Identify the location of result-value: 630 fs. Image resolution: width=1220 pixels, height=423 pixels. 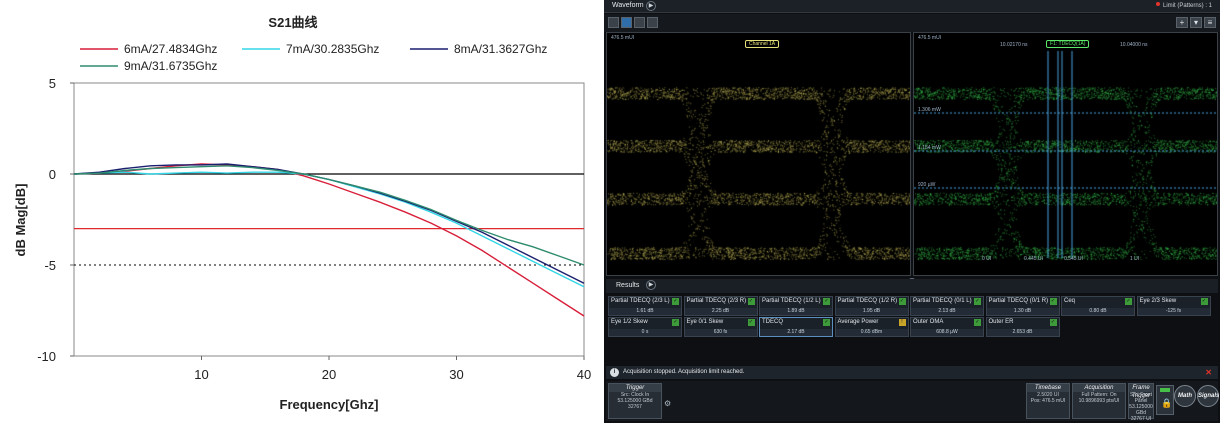
(720, 332).